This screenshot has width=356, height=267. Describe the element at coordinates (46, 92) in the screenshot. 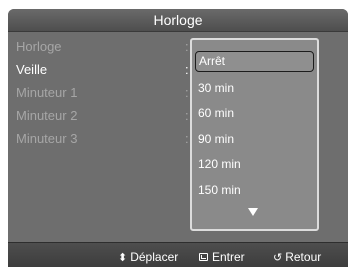

I see `menu-item-minuteur-1: Minuteur 1` at that location.